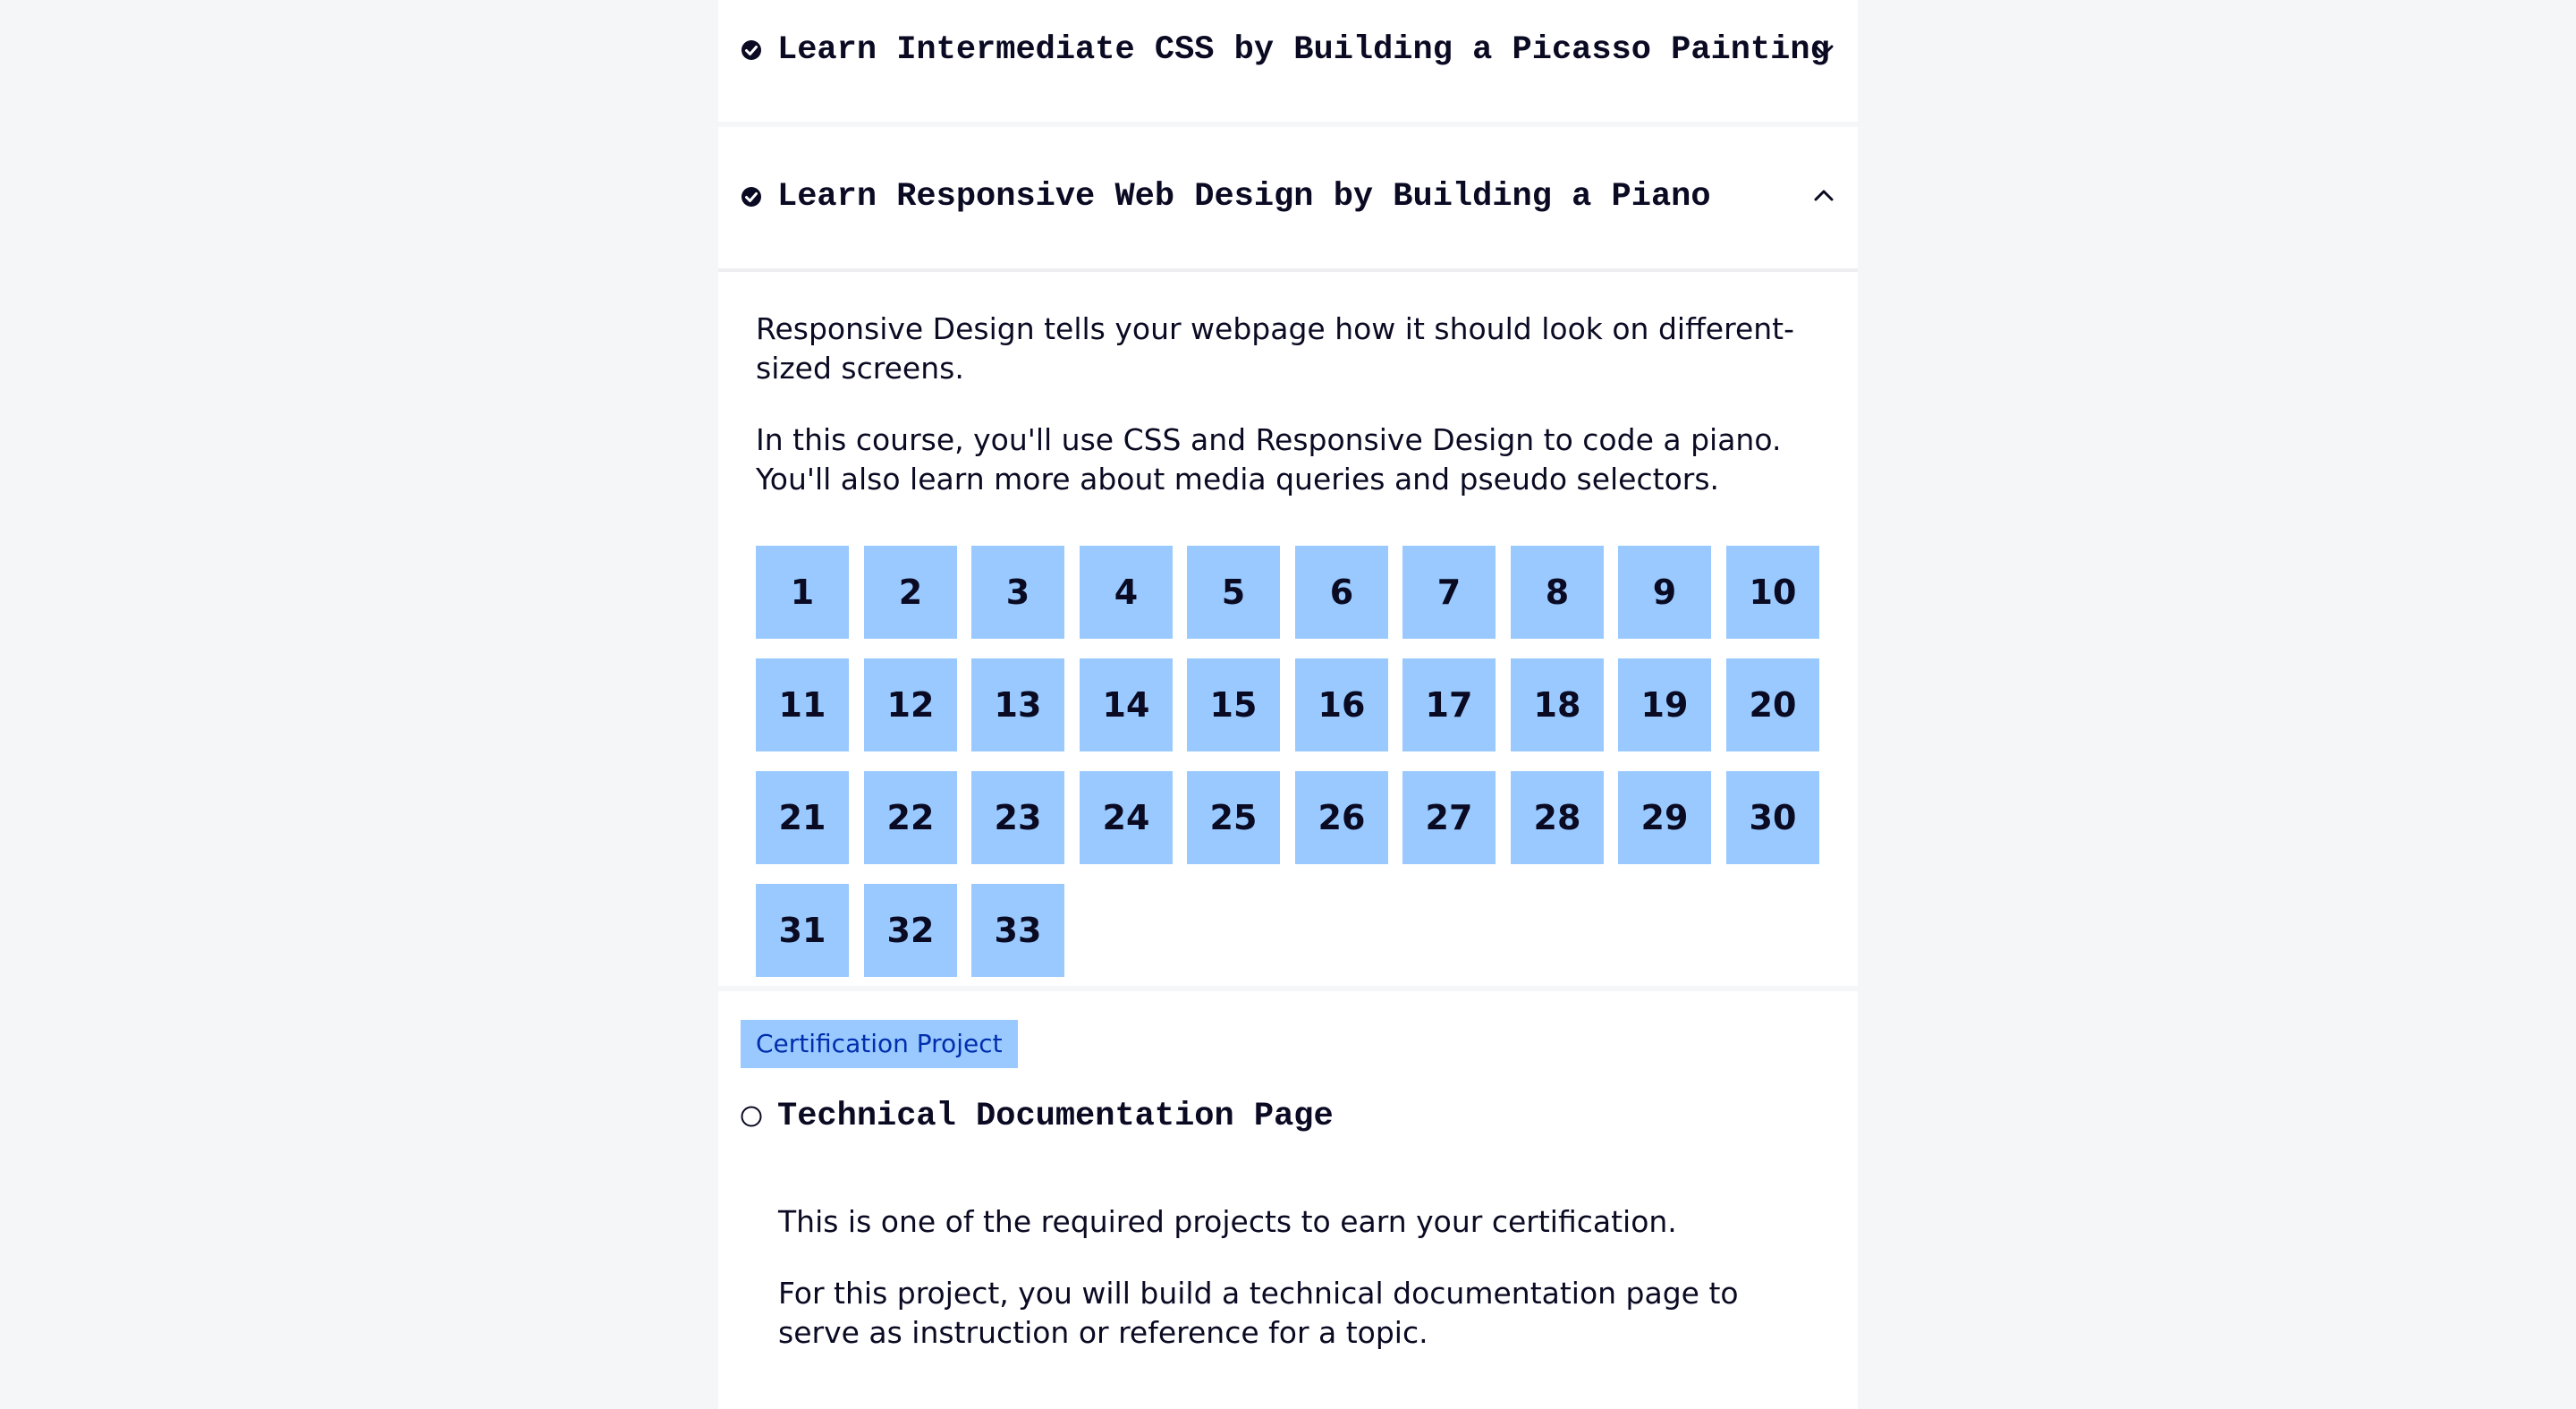  What do you see at coordinates (1017, 705) in the screenshot?
I see `step-tile: 13` at bounding box center [1017, 705].